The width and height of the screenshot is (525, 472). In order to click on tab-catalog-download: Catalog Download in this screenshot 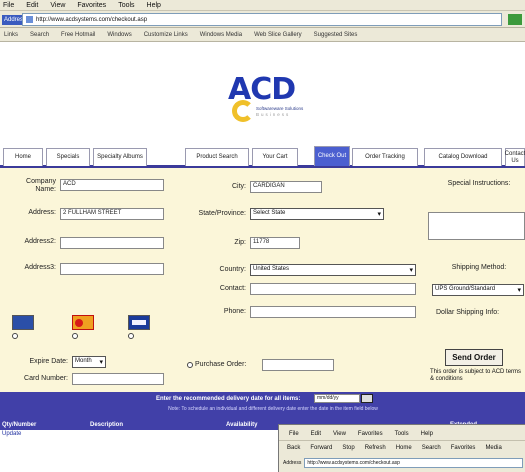, I will do `click(463, 157)`.